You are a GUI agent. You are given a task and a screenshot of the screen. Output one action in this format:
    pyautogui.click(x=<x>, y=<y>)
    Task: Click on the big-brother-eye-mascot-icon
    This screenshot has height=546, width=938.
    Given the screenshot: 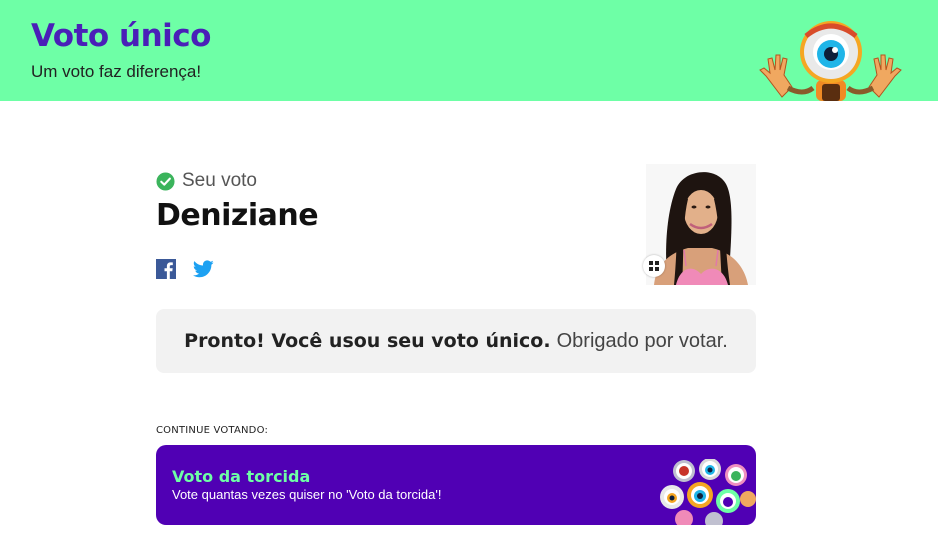 What is the action you would take?
    pyautogui.click(x=830, y=61)
    